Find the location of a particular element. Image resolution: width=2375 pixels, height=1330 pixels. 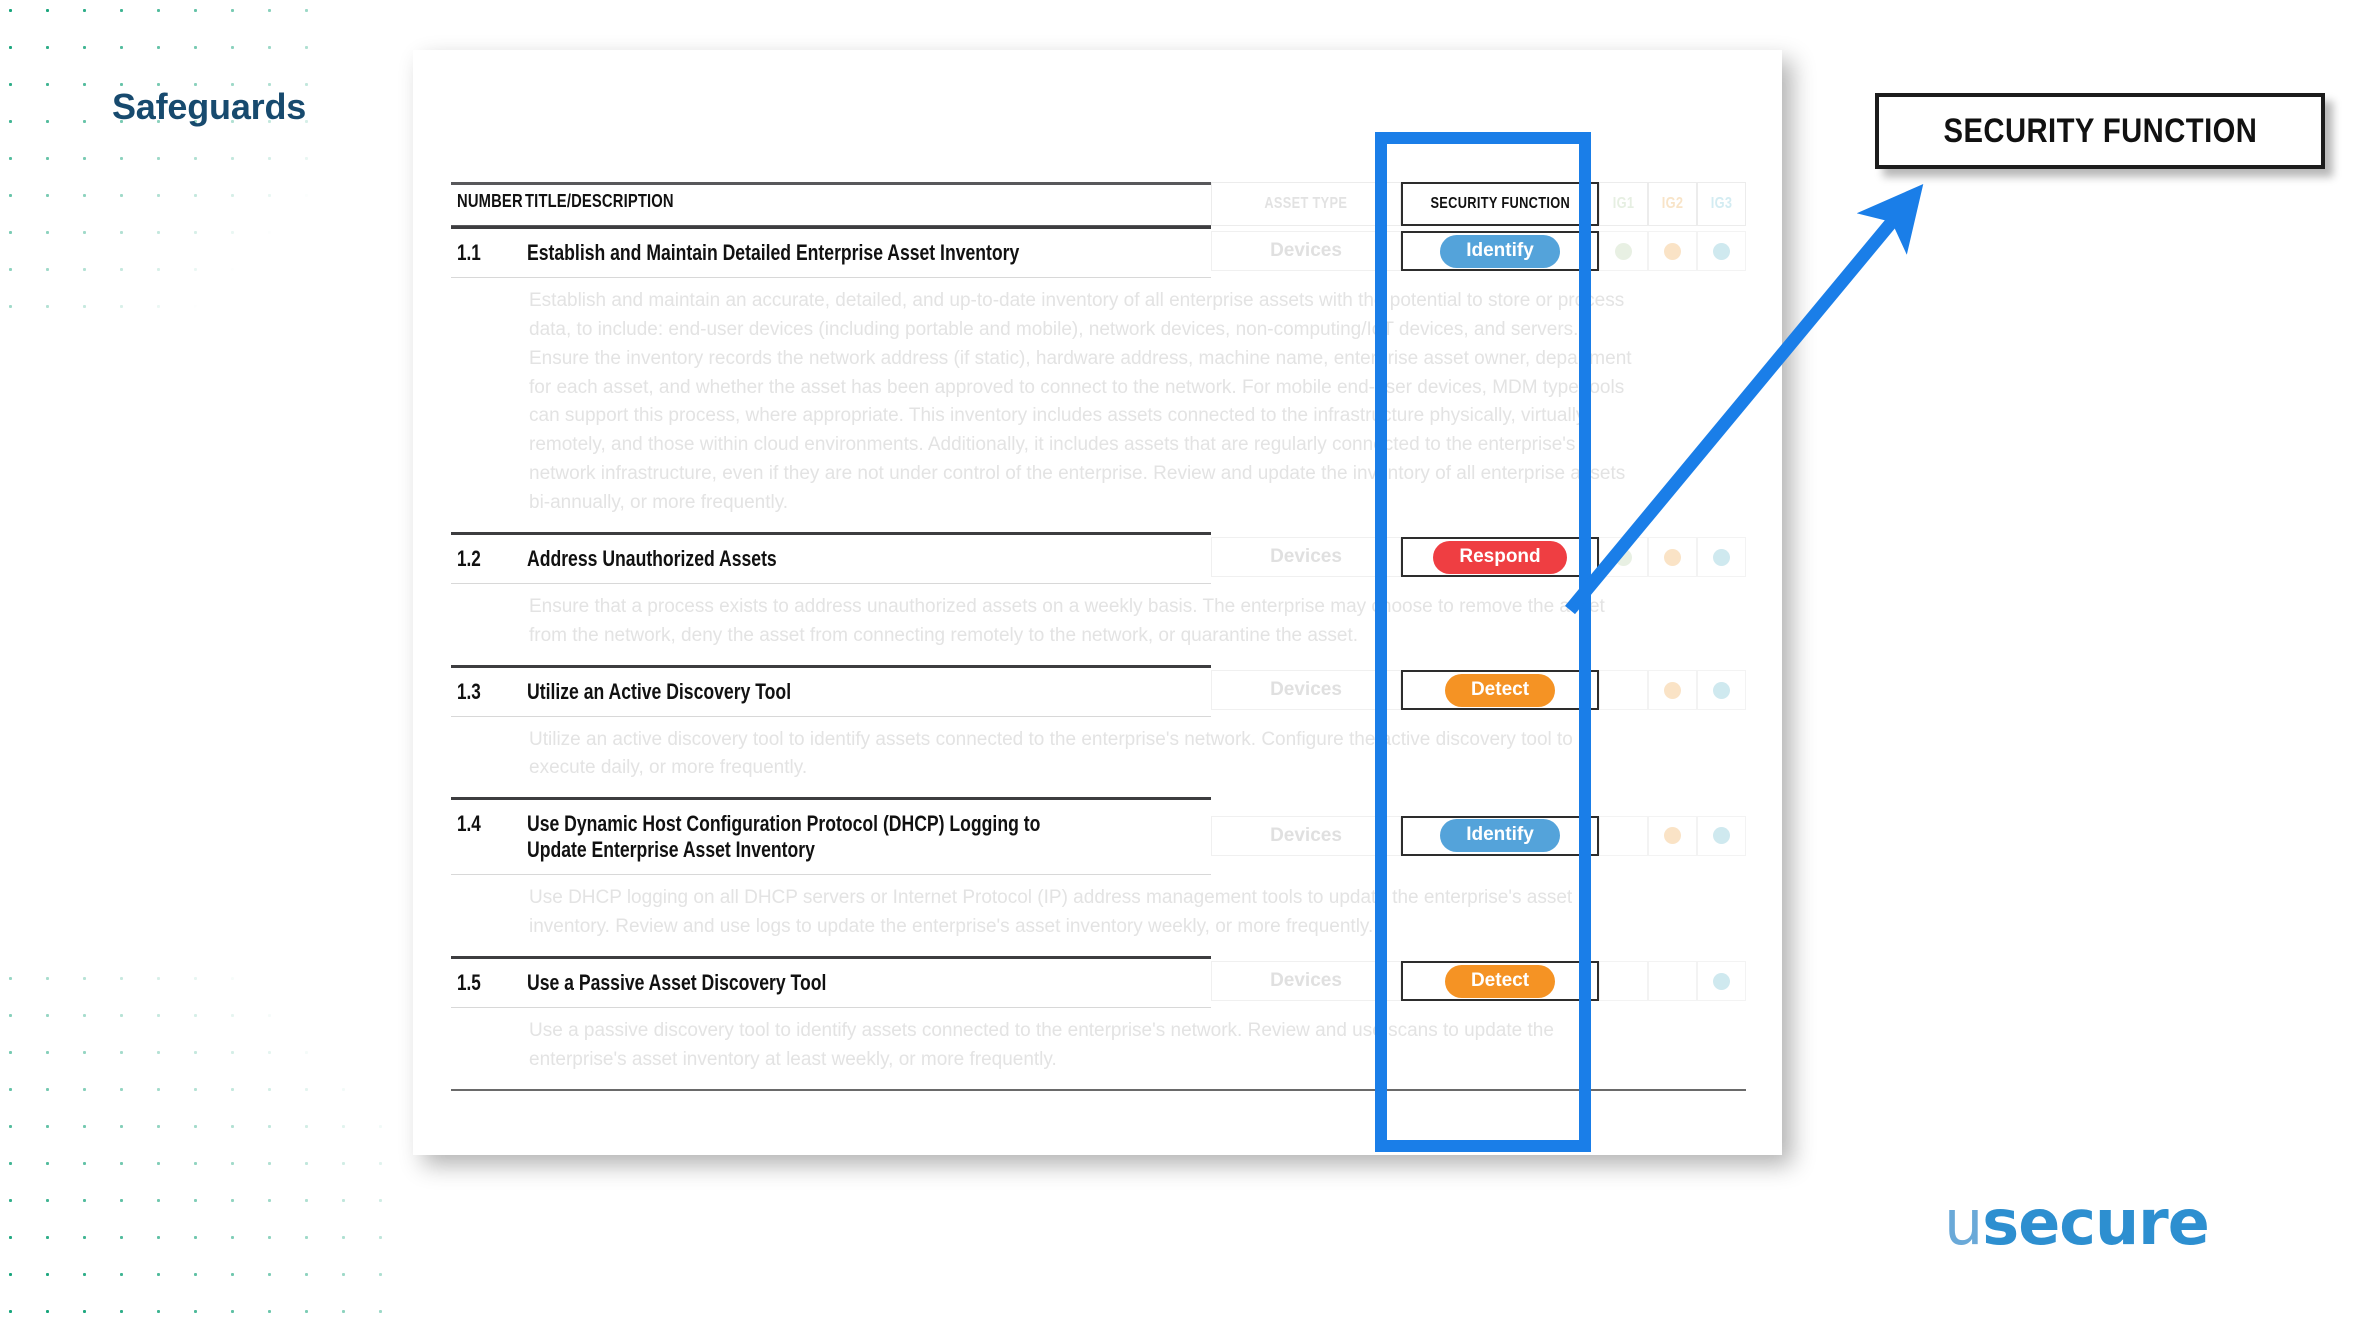

header-ig3-label: IG3 is located at coordinates (1721, 203).